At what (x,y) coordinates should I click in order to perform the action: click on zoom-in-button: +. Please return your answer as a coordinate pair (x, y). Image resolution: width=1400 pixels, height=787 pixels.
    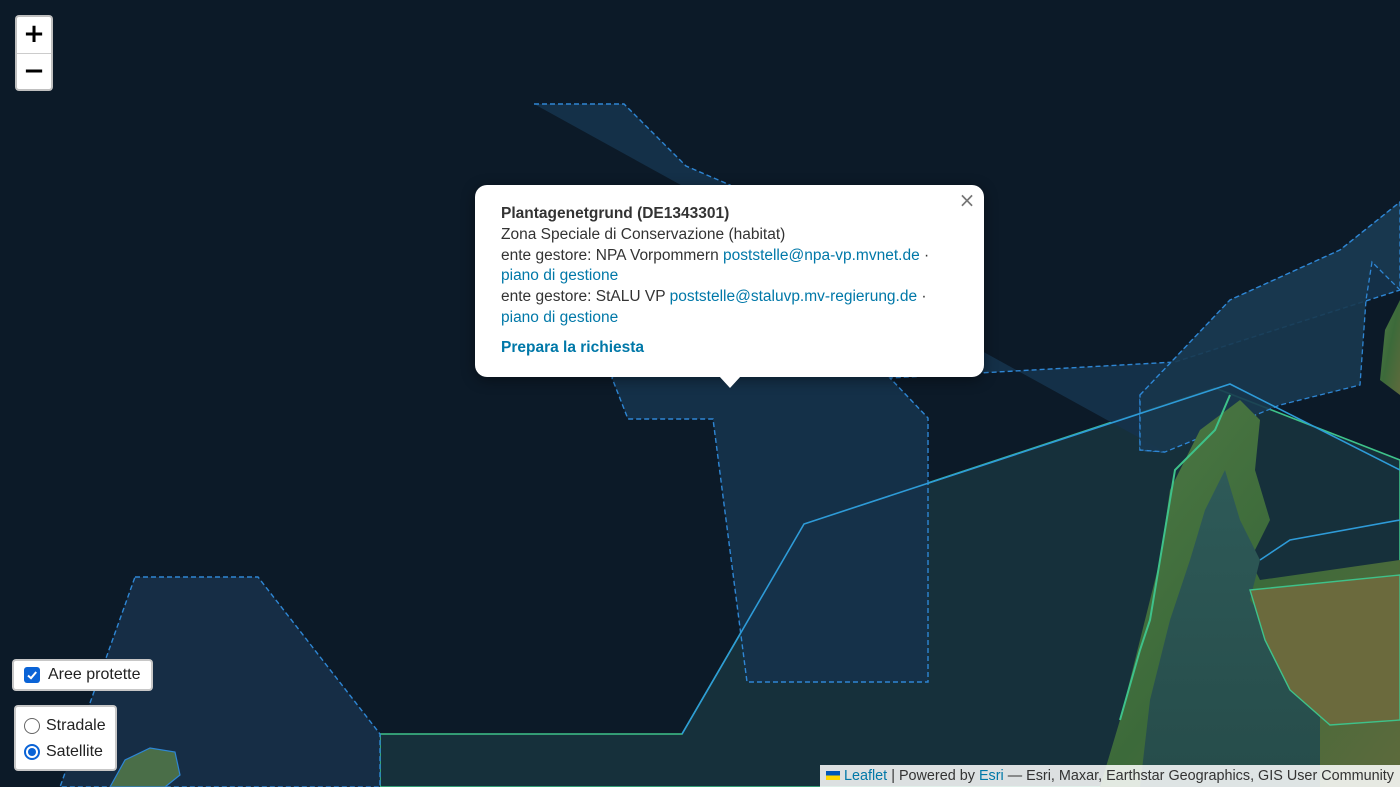
    Looking at the image, I should click on (34, 35).